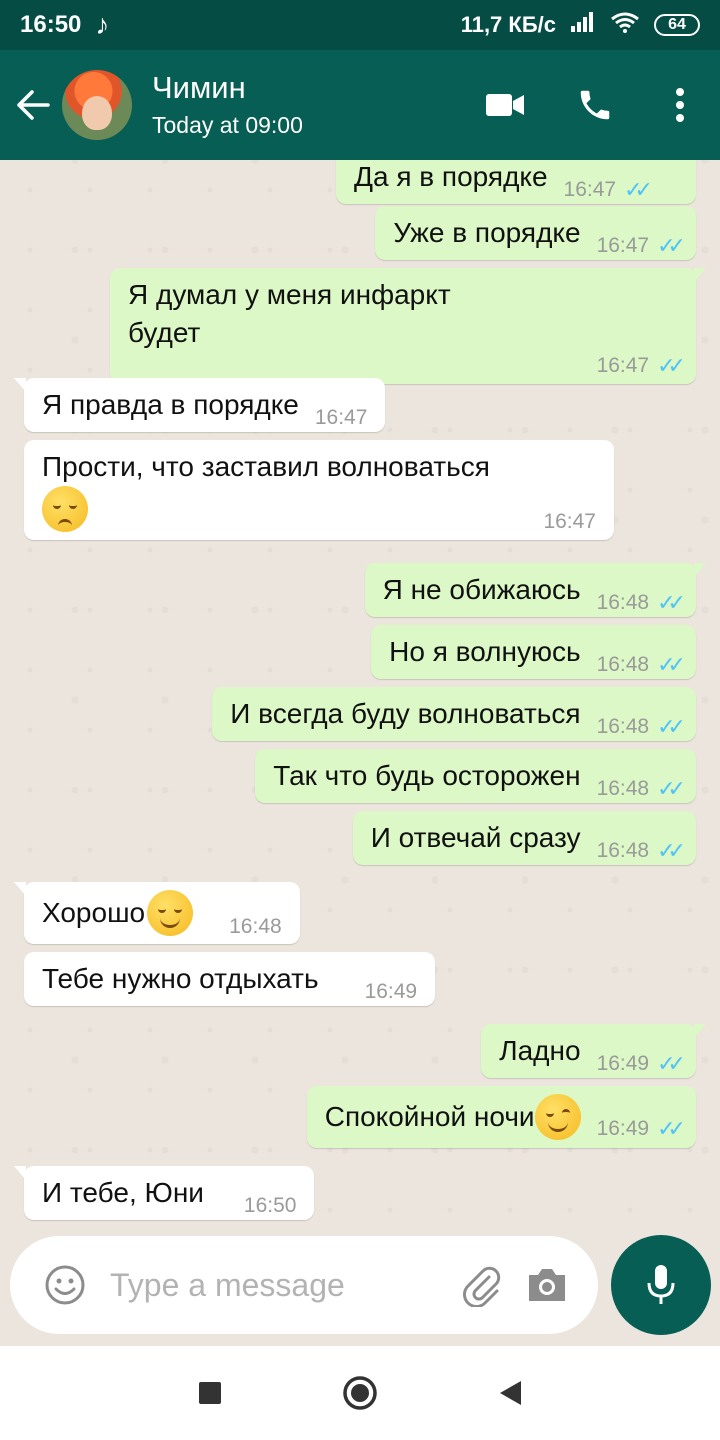 This screenshot has height=1440, width=720. Describe the element at coordinates (505, 105) in the screenshot. I see `video-call-icon` at that location.